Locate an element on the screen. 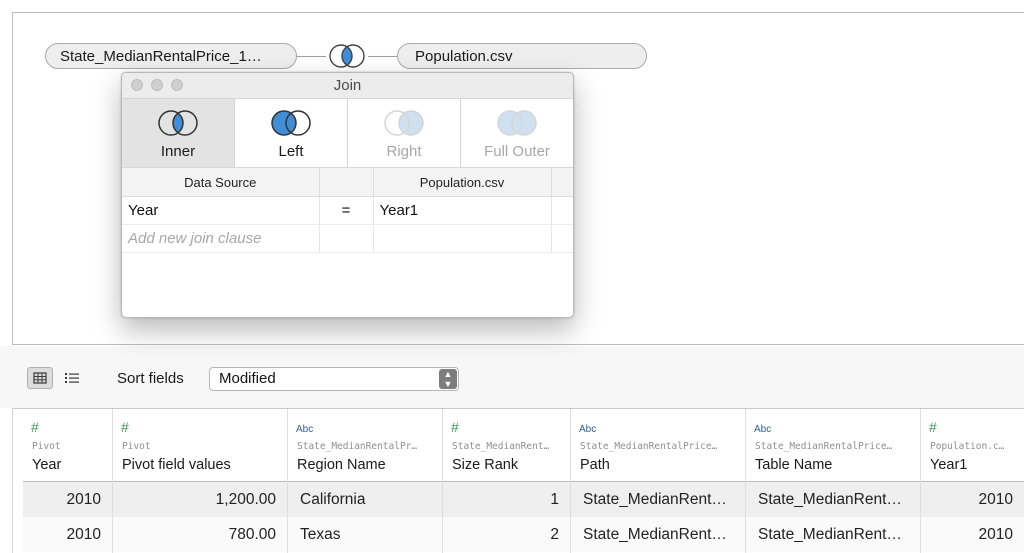 The image size is (1024, 553). sort-fields-label: Sort fields is located at coordinates (150, 378).